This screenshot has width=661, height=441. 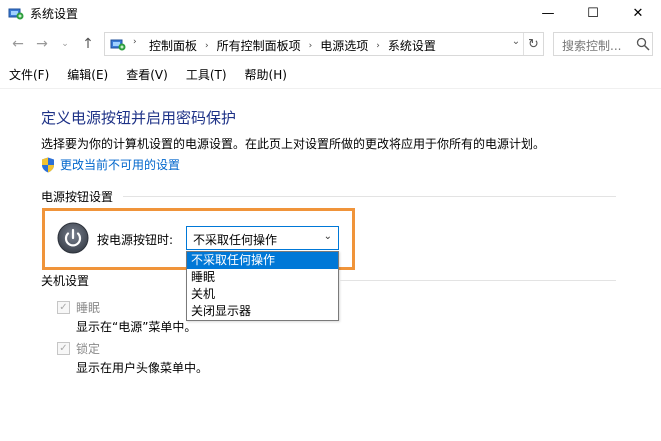 What do you see at coordinates (65, 44) in the screenshot?
I see `recent-locations-button: ⌄` at bounding box center [65, 44].